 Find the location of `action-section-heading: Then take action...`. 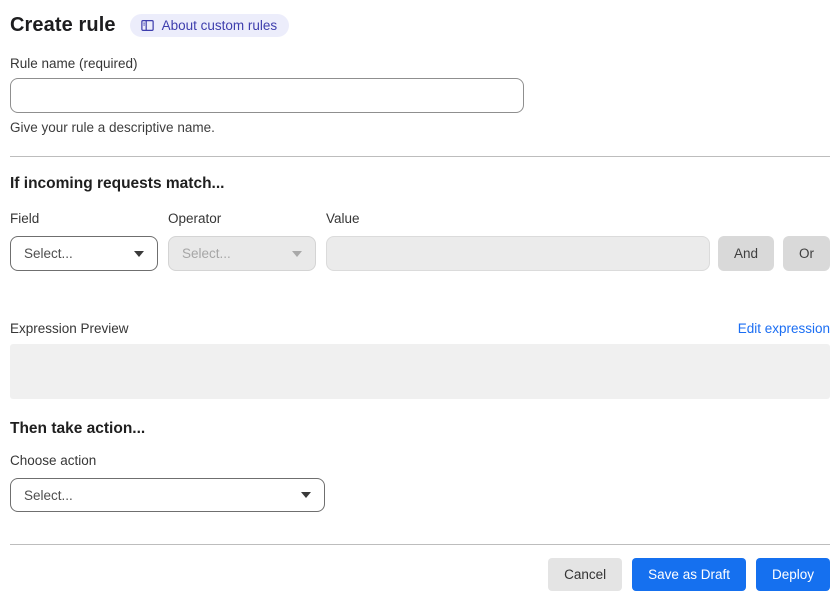

action-section-heading: Then take action... is located at coordinates (78, 428).